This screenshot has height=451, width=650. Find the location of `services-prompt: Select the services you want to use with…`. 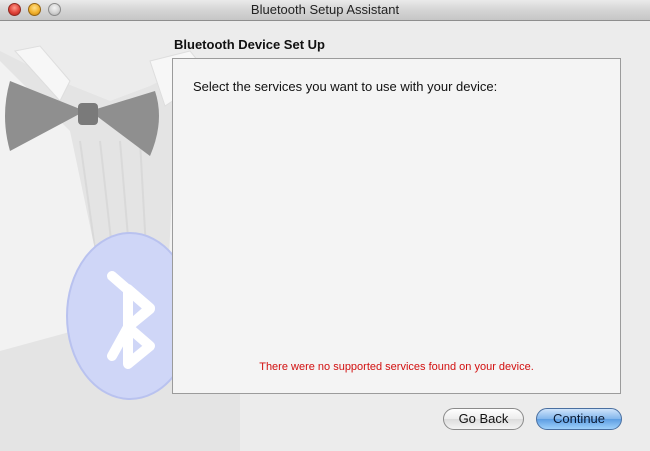

services-prompt: Select the services you want to use with… is located at coordinates (345, 86).